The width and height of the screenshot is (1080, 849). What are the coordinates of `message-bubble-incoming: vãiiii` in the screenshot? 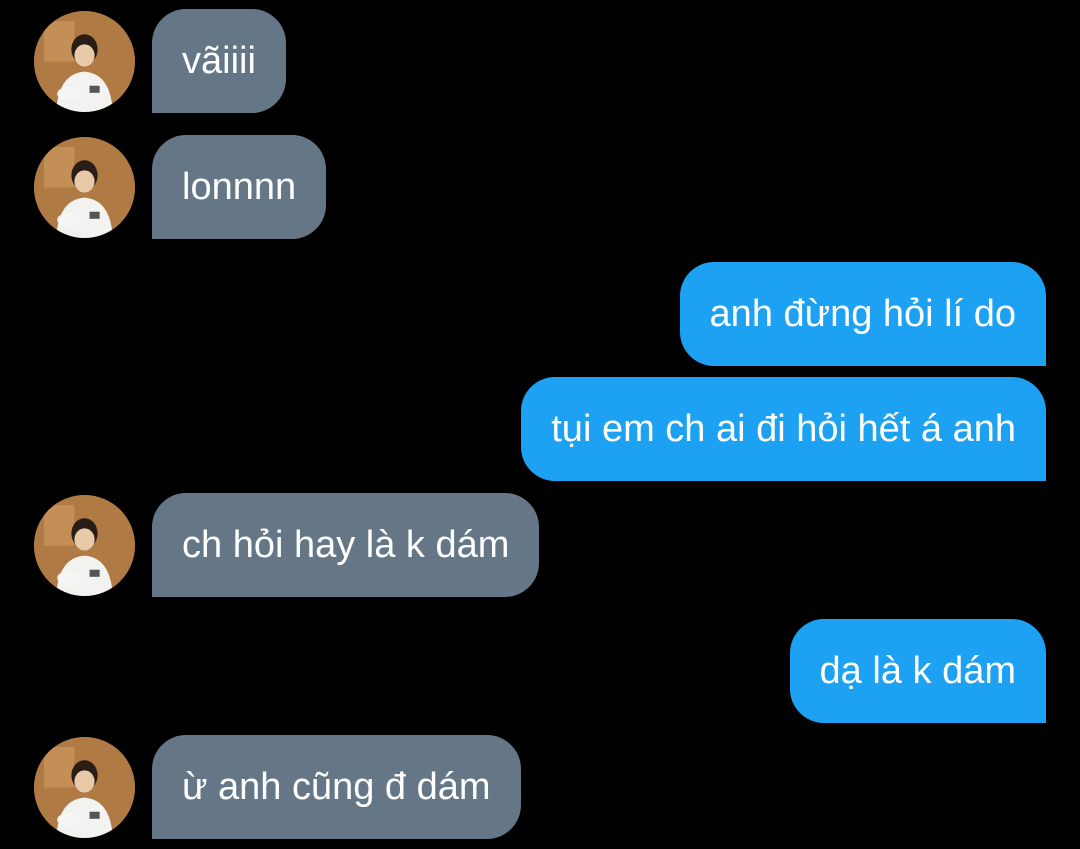 It's located at (219, 61).